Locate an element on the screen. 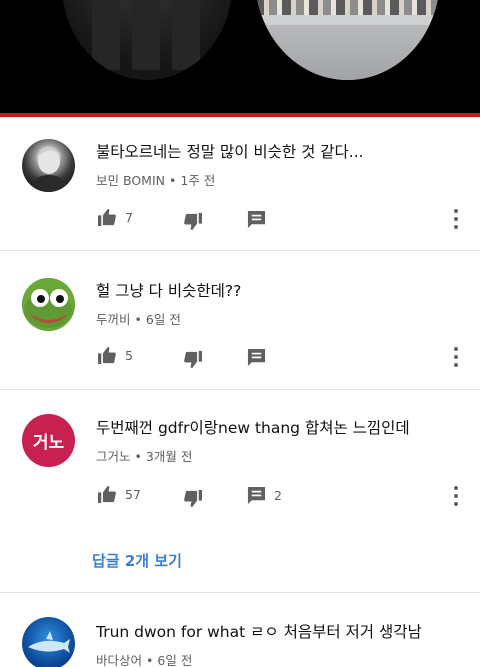 This screenshot has height=667, width=480. like-count: 57 is located at coordinates (133, 494).